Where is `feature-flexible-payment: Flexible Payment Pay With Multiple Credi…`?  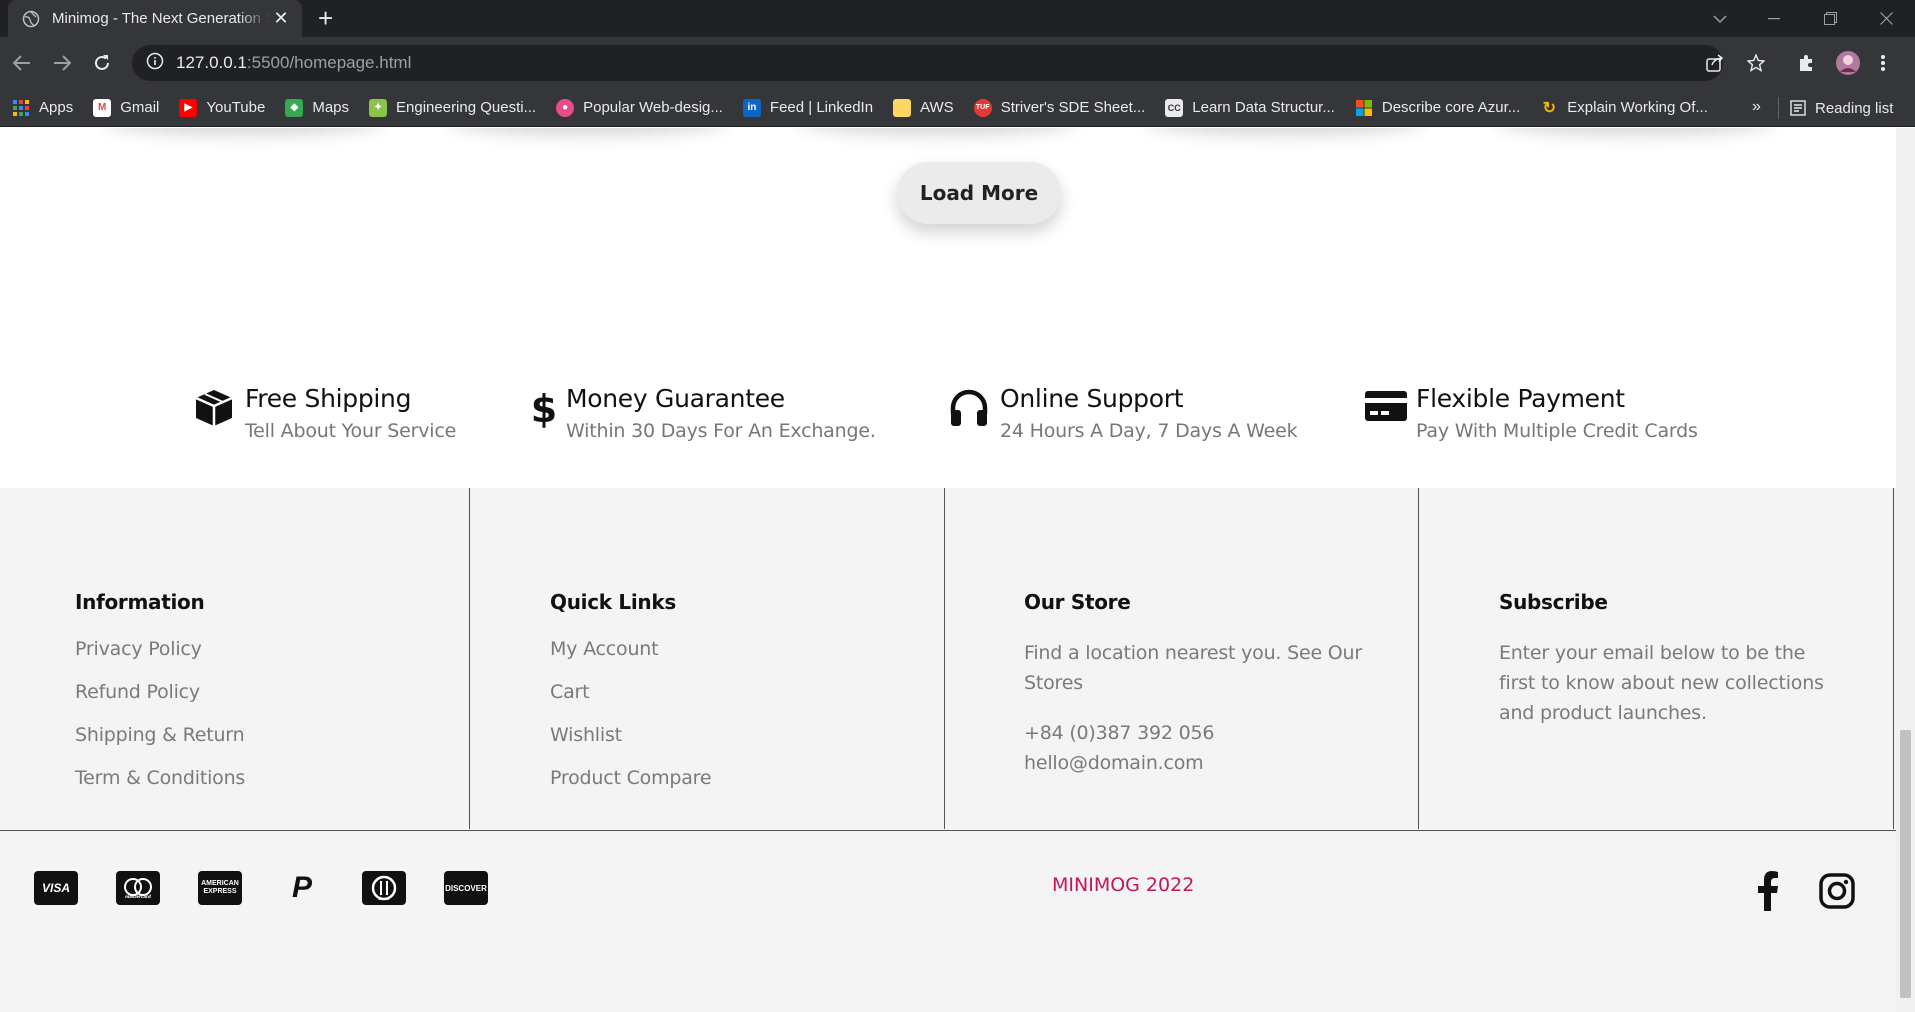
feature-flexible-payment: Flexible Payment Pay With Multiple Credi… is located at coordinates (1531, 413).